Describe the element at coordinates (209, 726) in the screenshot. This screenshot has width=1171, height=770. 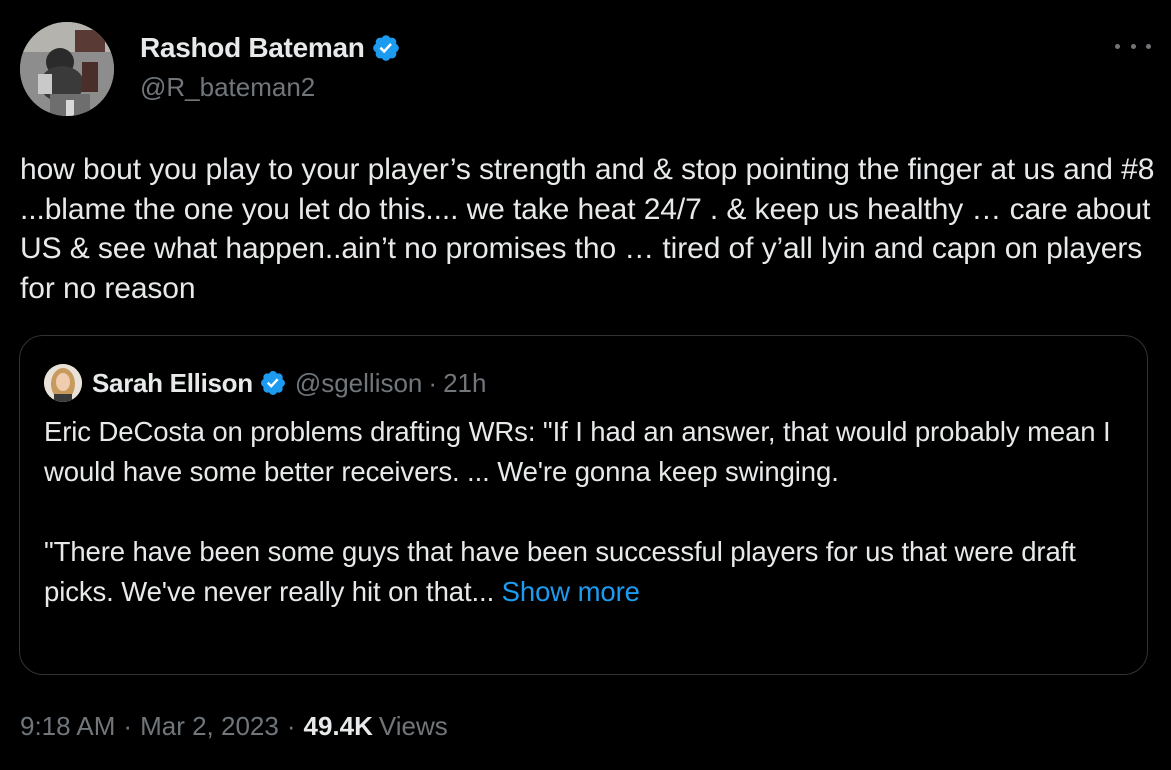
I see `tweet-date: Mar 2, 2023` at that location.